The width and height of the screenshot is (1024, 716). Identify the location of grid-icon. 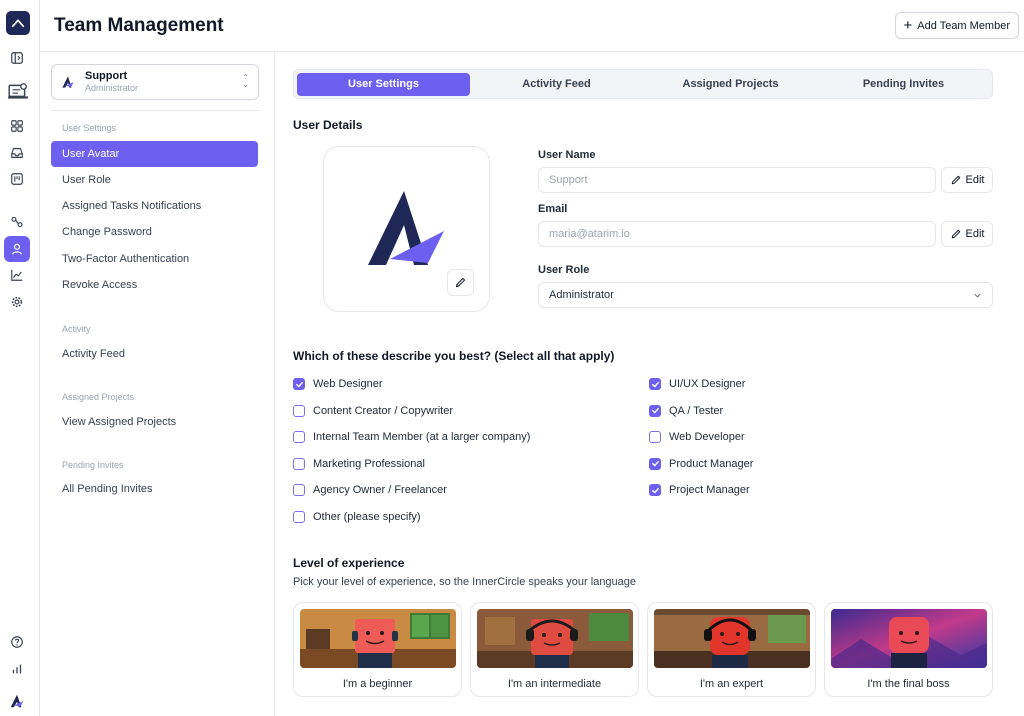
(17, 126).